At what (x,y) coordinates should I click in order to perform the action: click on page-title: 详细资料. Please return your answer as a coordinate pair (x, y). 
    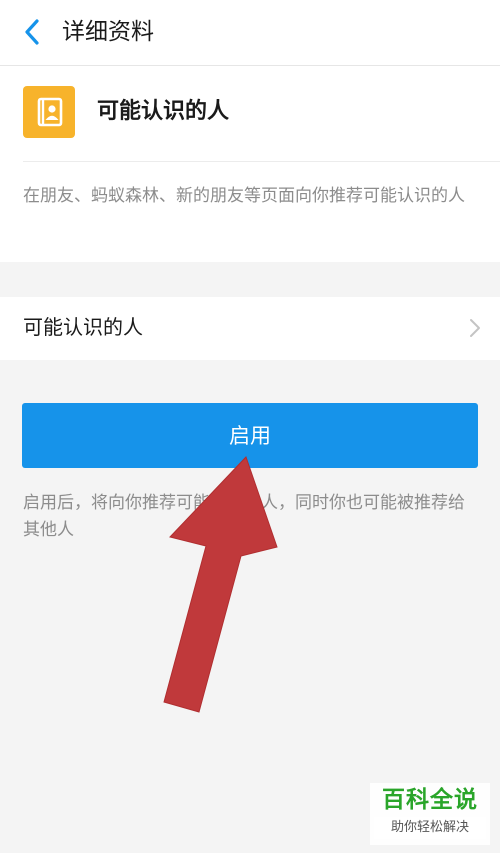
    Looking at the image, I should click on (108, 32).